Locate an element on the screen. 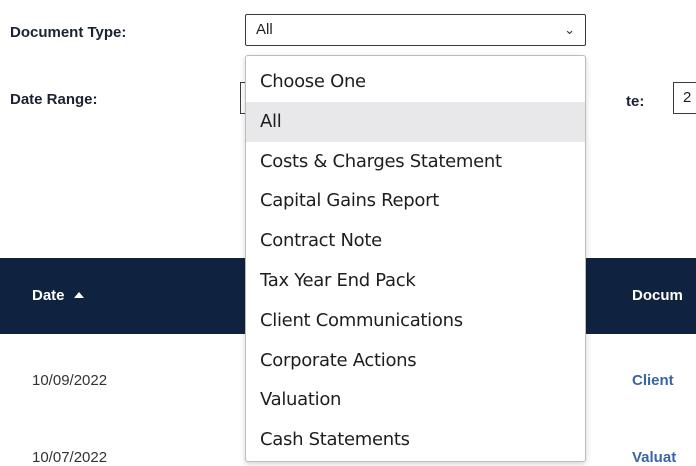 This screenshot has height=466, width=696. document-type-value: All is located at coordinates (264, 29).